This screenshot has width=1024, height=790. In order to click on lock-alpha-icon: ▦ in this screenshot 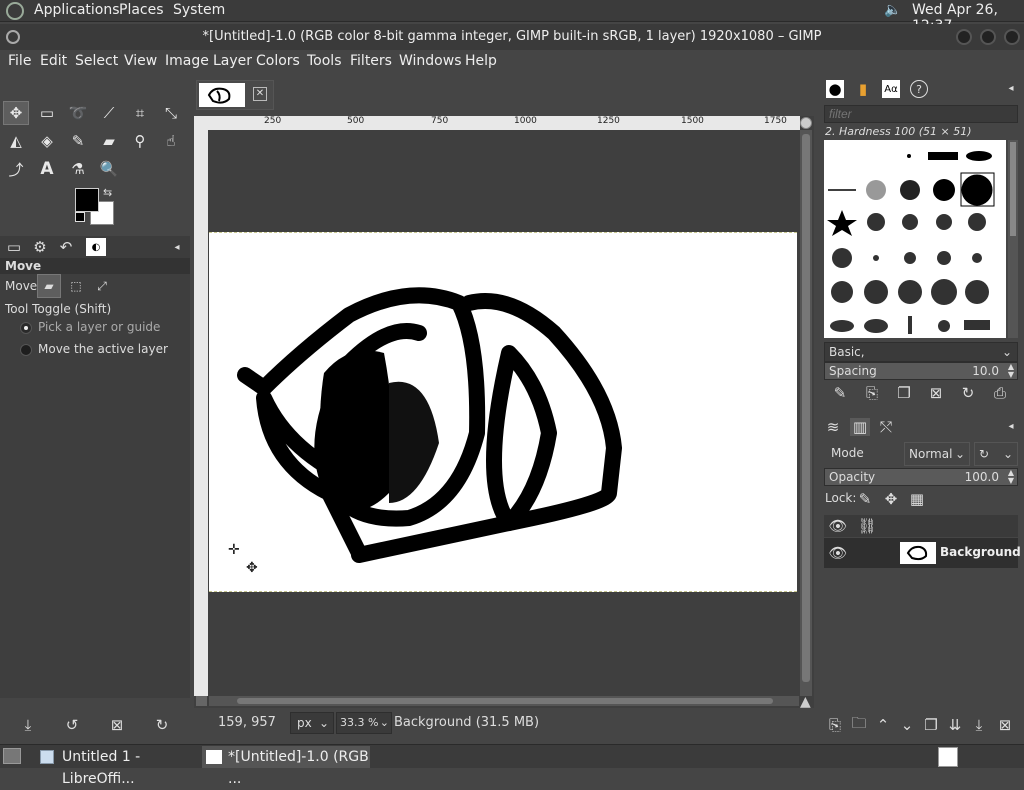, I will do `click(917, 499)`.